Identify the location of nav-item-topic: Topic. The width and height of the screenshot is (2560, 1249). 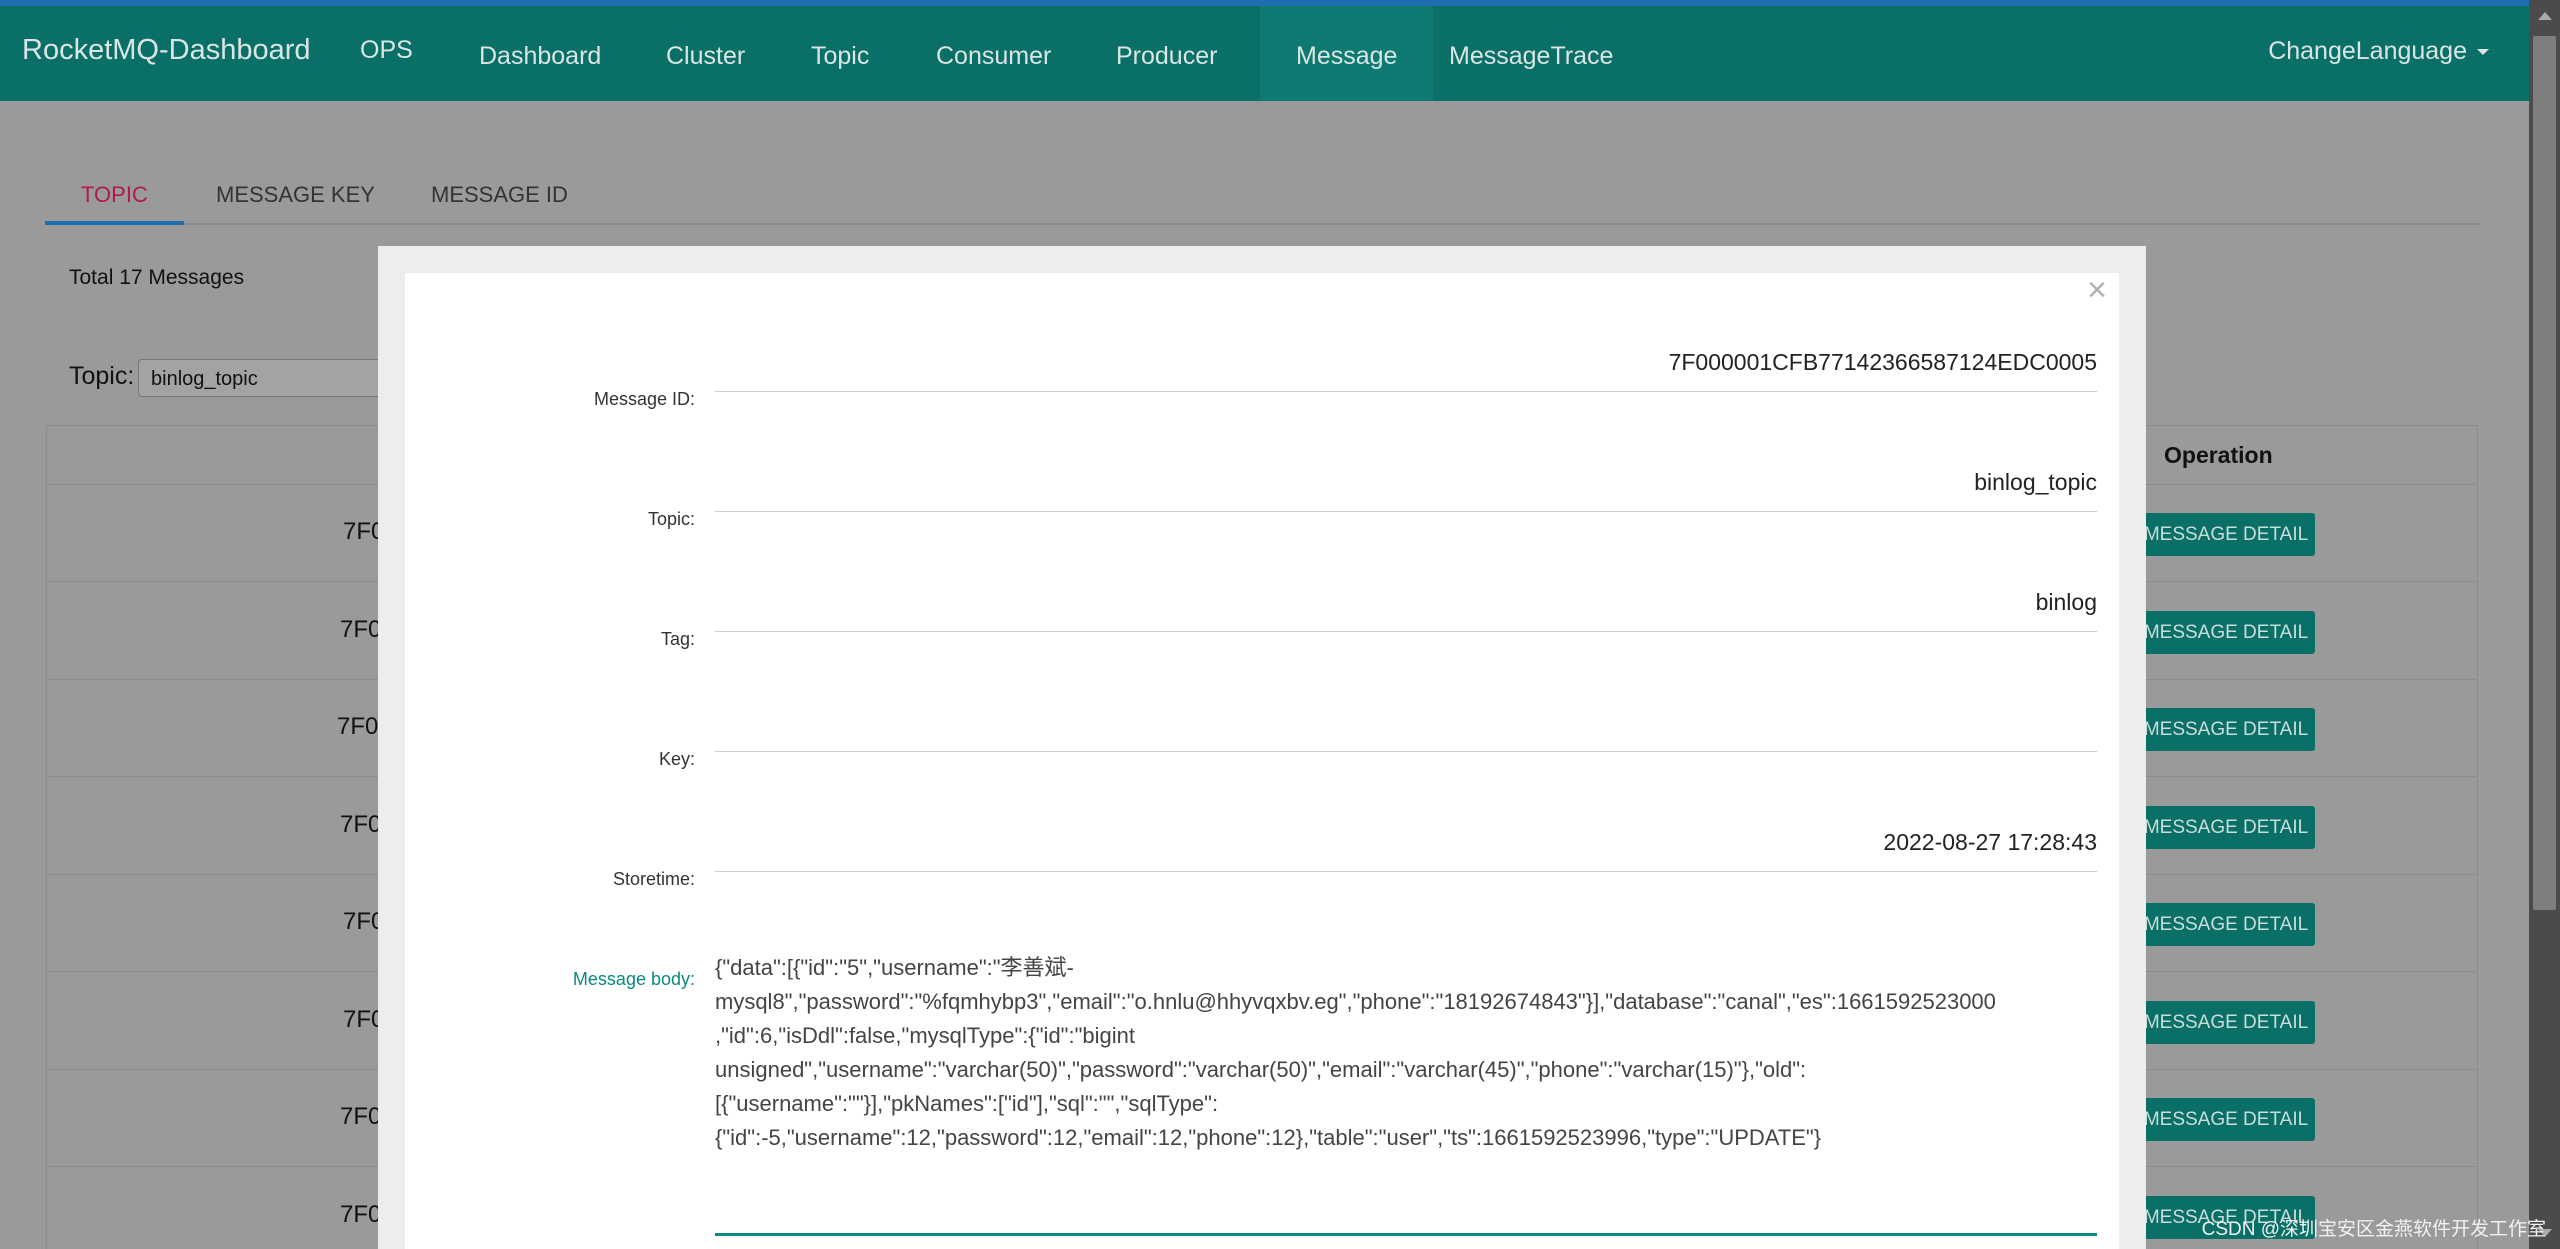
(840, 53).